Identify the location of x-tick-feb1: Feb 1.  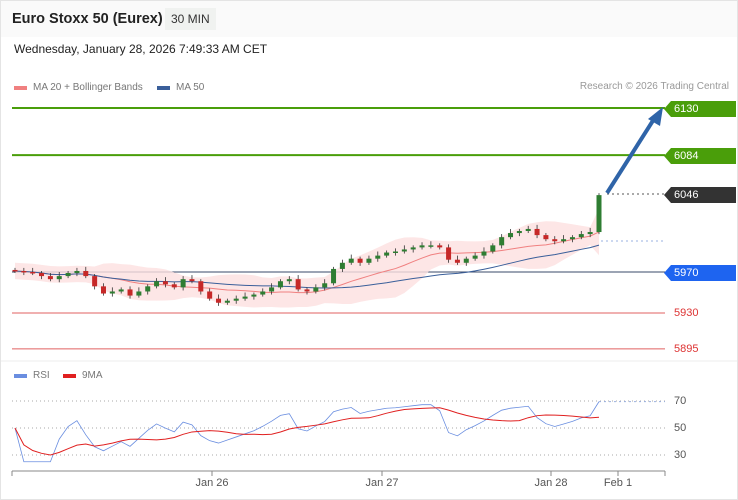
(618, 483).